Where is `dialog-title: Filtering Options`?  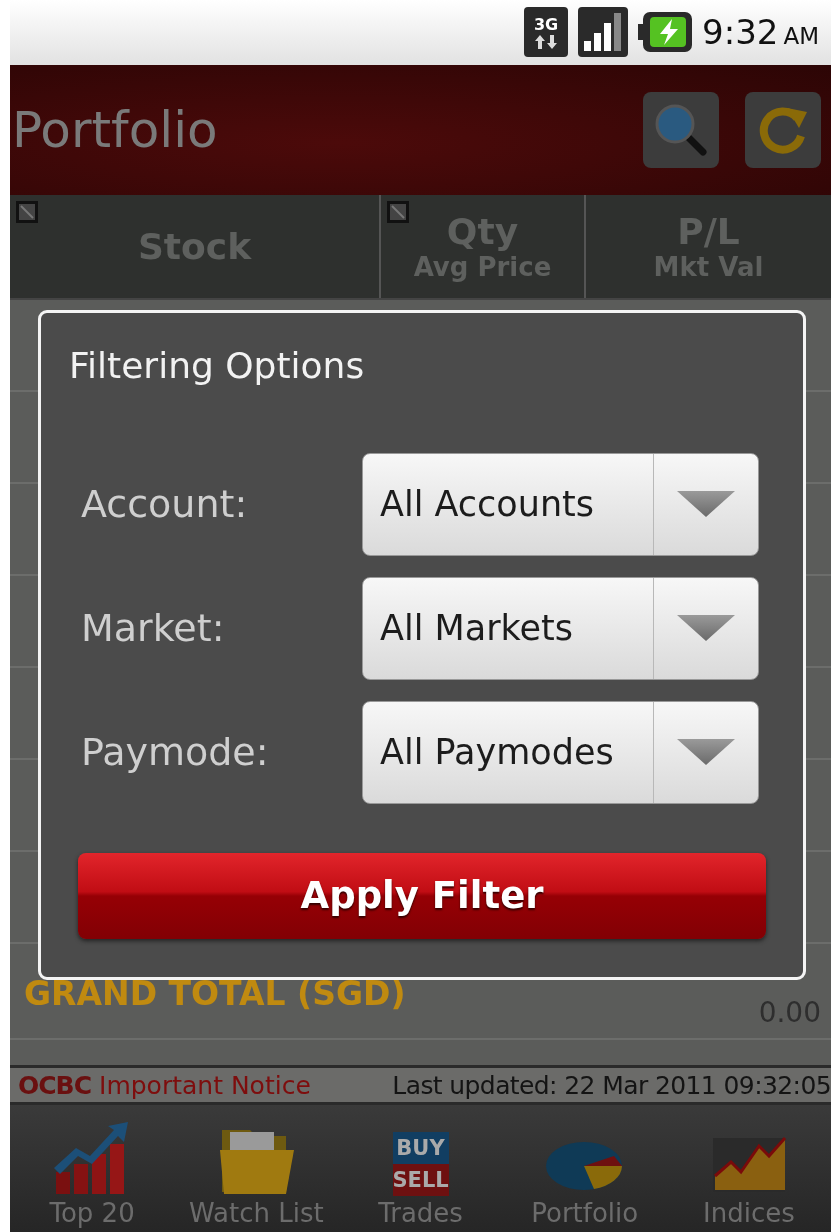 dialog-title: Filtering Options is located at coordinates (217, 365).